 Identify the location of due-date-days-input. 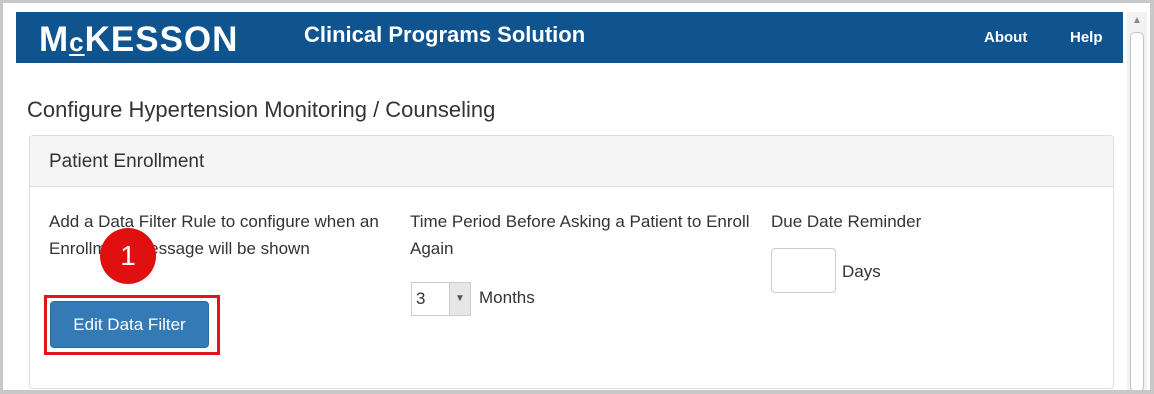
(803, 270).